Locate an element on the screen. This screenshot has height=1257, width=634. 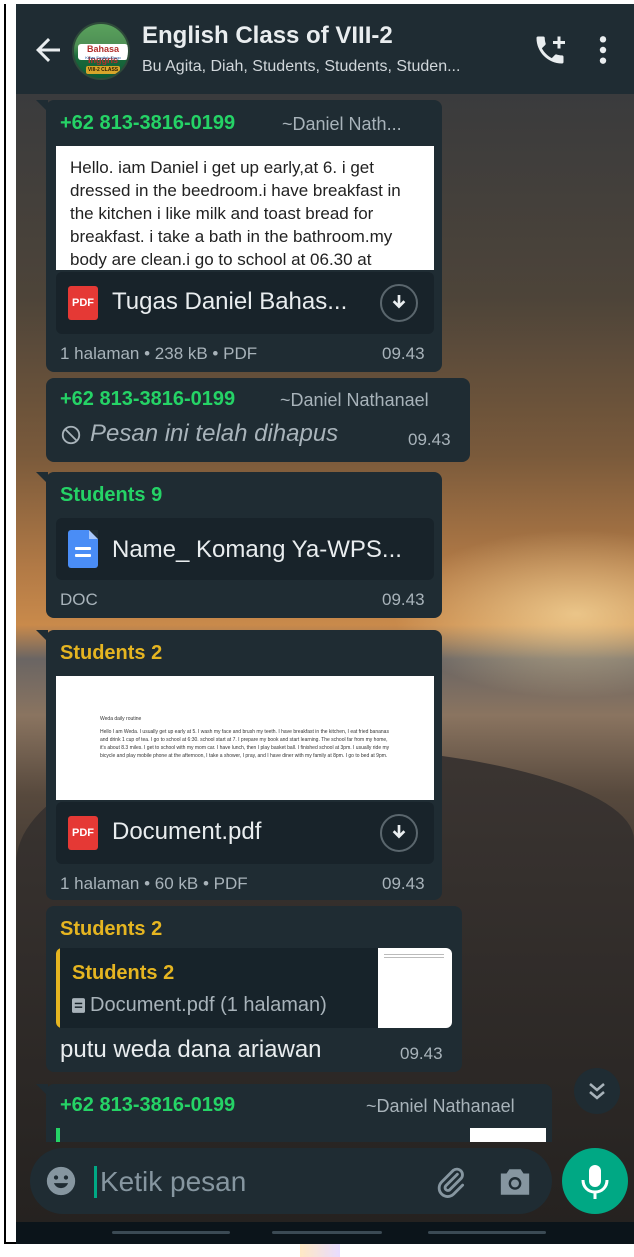
microphone-icon is located at coordinates (595, 1181).